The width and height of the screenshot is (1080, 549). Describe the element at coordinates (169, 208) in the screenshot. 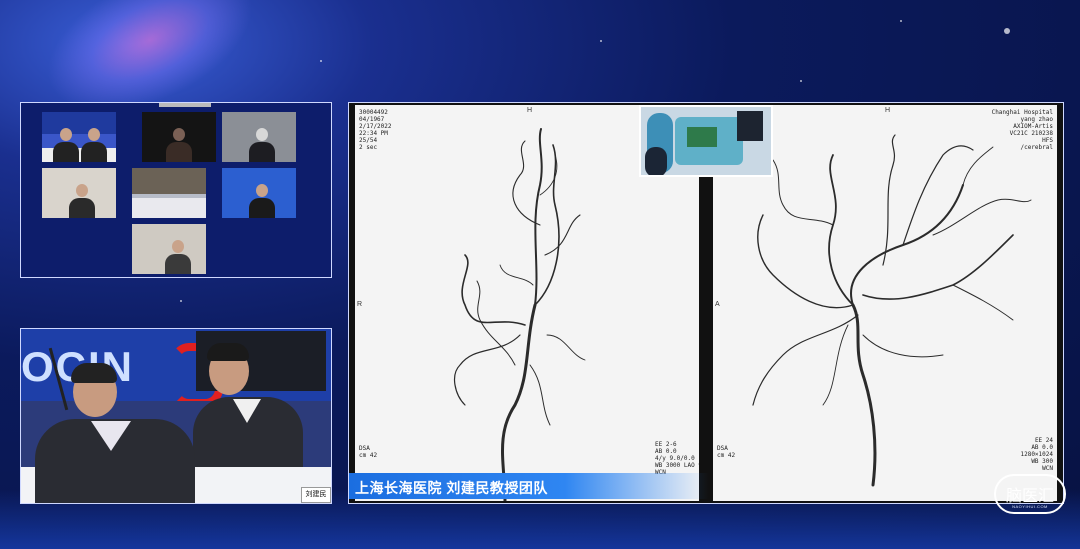

I see `tile-audience` at that location.